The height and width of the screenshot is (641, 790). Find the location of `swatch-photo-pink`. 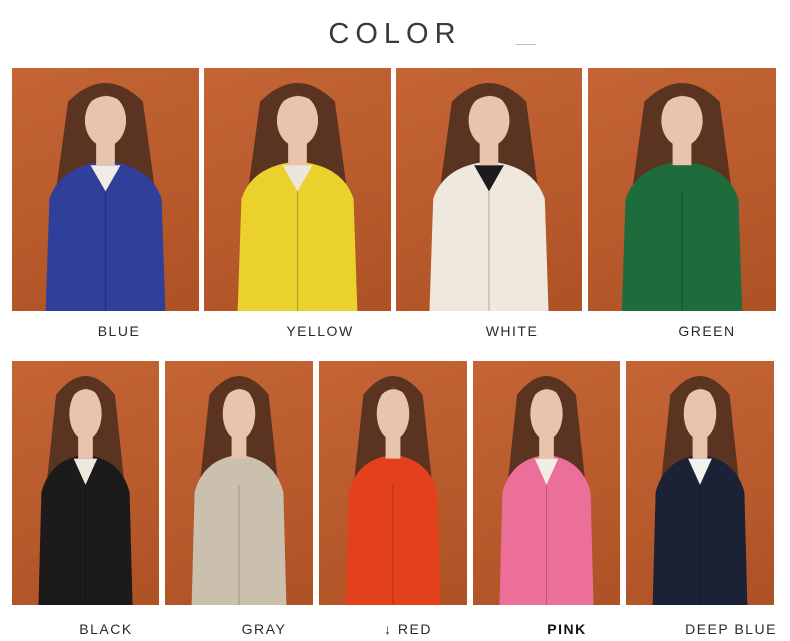

swatch-photo-pink is located at coordinates (546, 483).